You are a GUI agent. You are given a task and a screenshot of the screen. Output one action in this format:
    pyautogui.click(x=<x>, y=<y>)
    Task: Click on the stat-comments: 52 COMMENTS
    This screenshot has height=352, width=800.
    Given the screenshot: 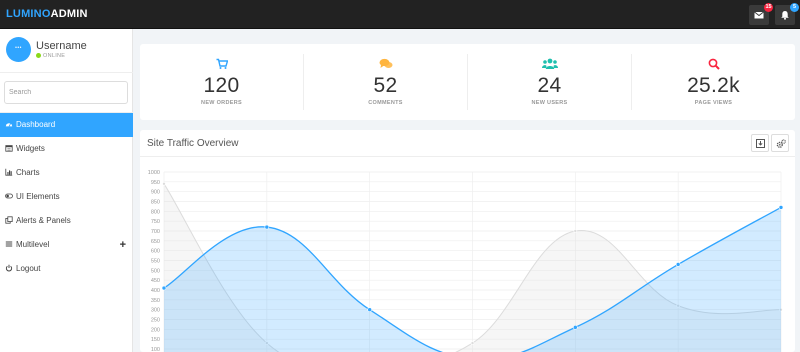 What is the action you would take?
    pyautogui.click(x=385, y=82)
    